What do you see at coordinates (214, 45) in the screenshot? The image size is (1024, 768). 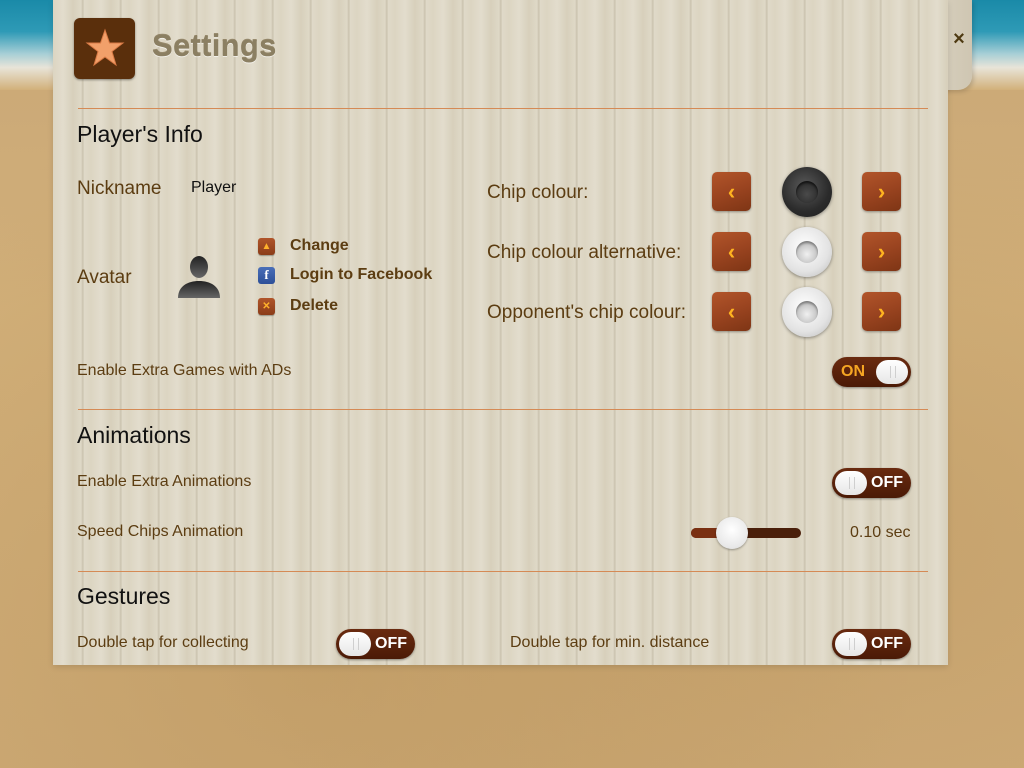 I see `page-title: Settings` at bounding box center [214, 45].